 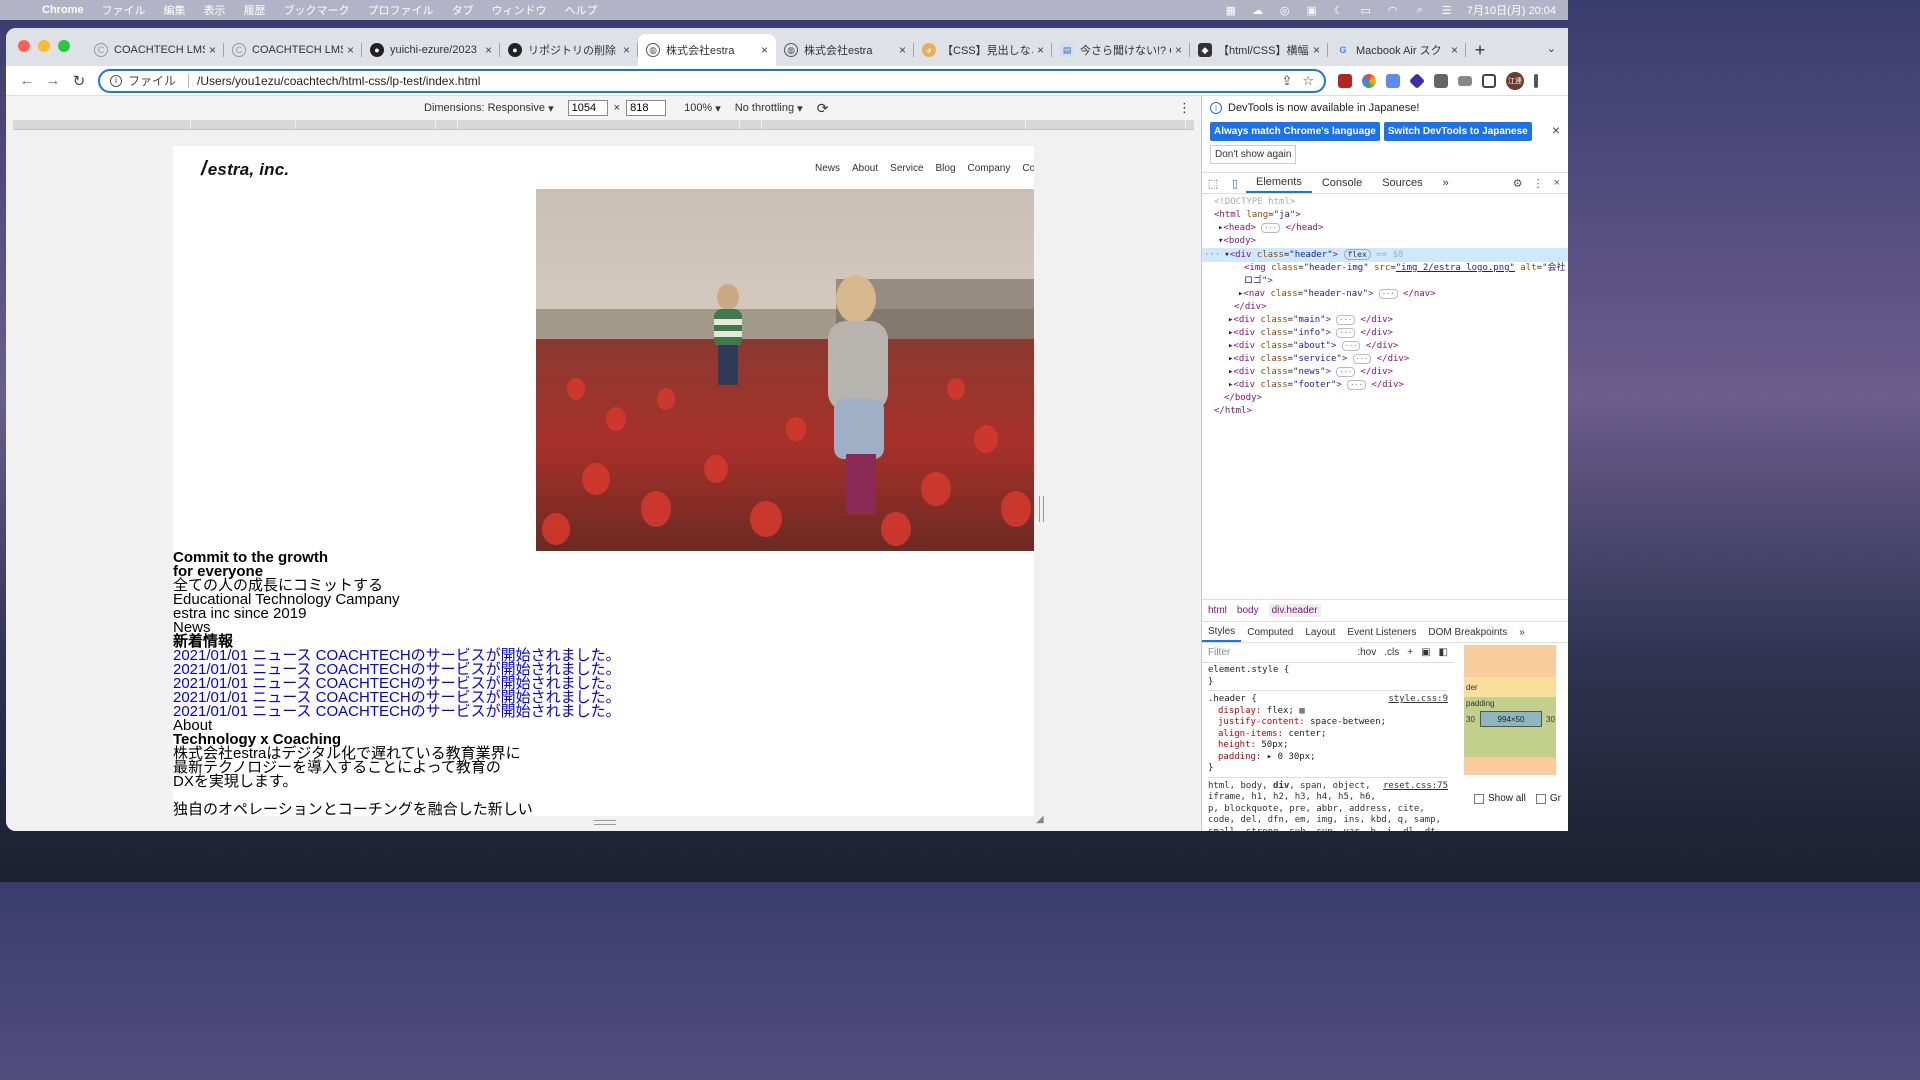 What do you see at coordinates (1522, 632) in the screenshot?
I see `more-subtabs-icon: »` at bounding box center [1522, 632].